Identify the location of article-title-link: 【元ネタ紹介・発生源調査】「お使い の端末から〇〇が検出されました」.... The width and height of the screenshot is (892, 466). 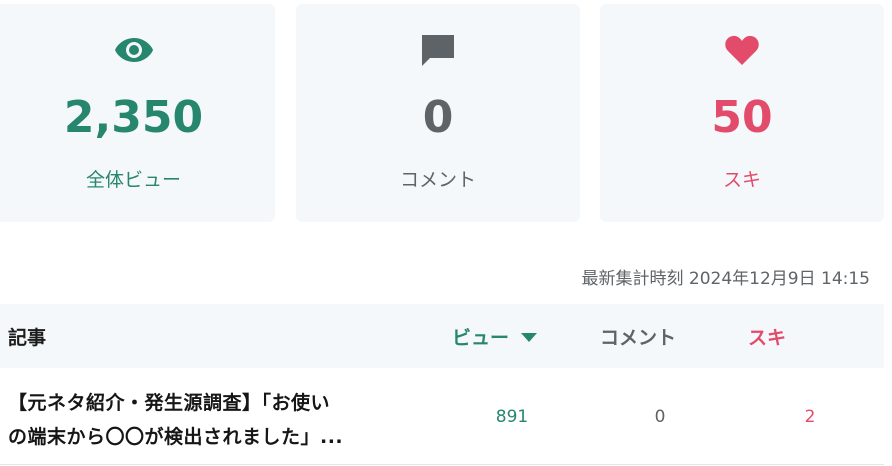
(218, 420).